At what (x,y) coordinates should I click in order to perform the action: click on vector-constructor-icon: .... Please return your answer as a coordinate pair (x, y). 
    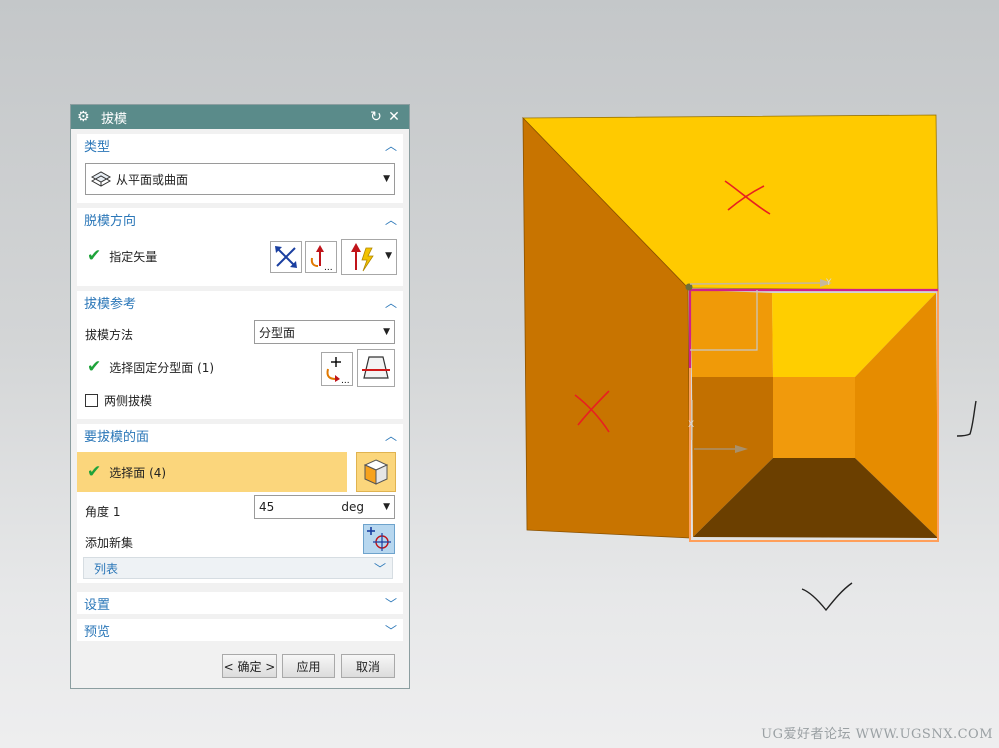
    Looking at the image, I should click on (321, 259).